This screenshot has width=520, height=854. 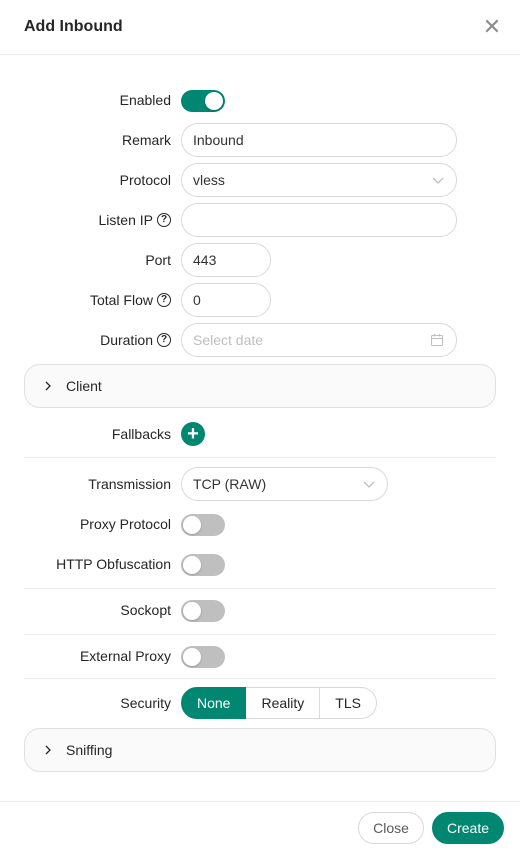 I want to click on security-segmented-control: None Reality TLS, so click(x=279, y=703).